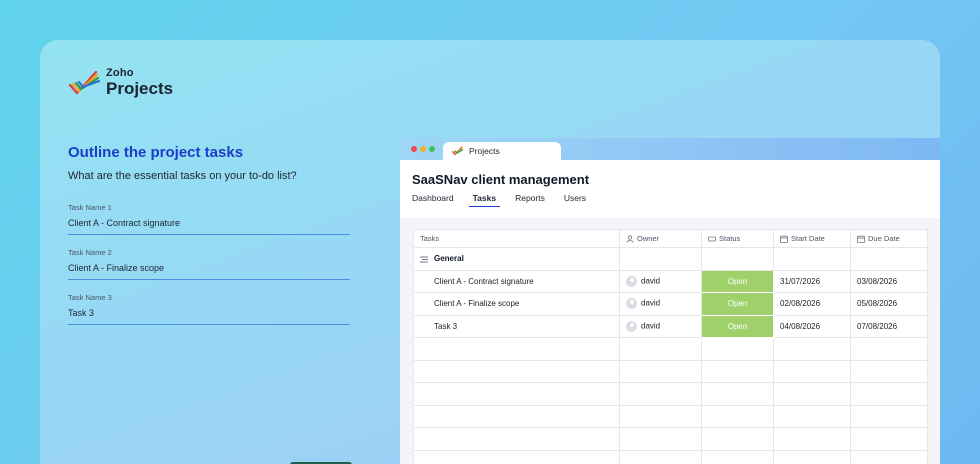  I want to click on project-title: SaaSNav client management, so click(501, 179).